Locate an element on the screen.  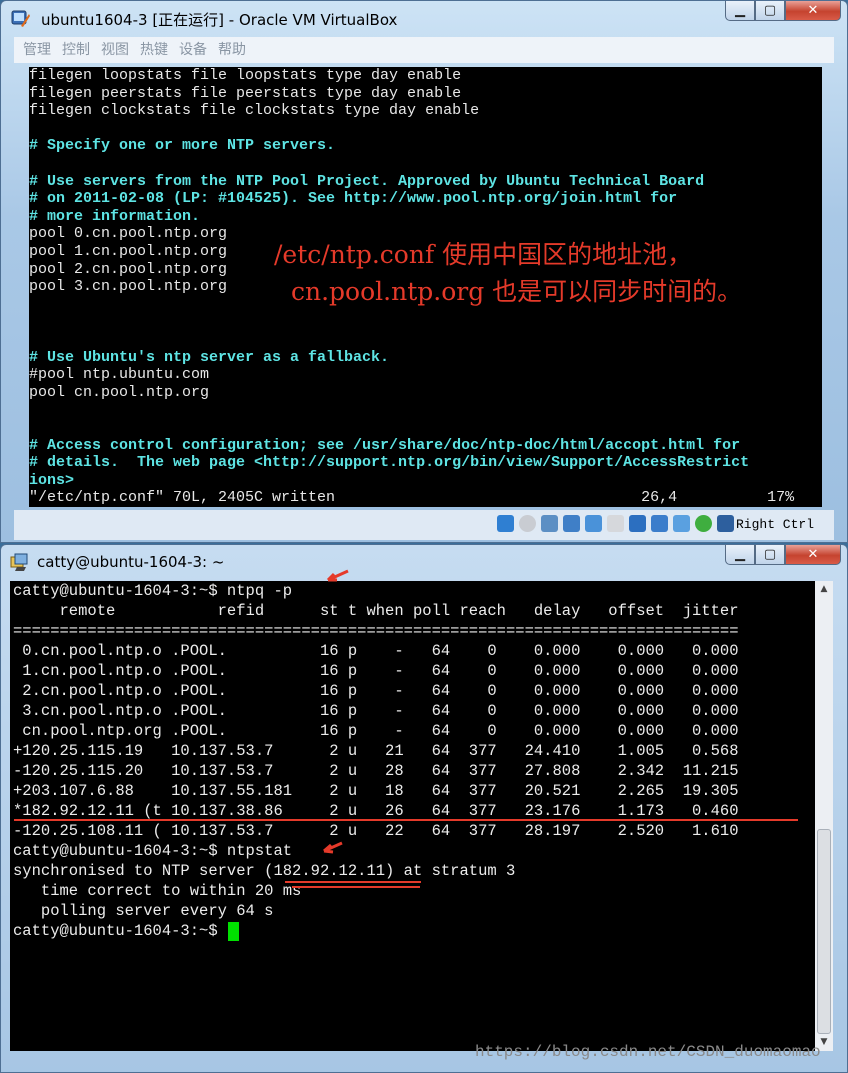
cpu-icon is located at coordinates (681, 523).